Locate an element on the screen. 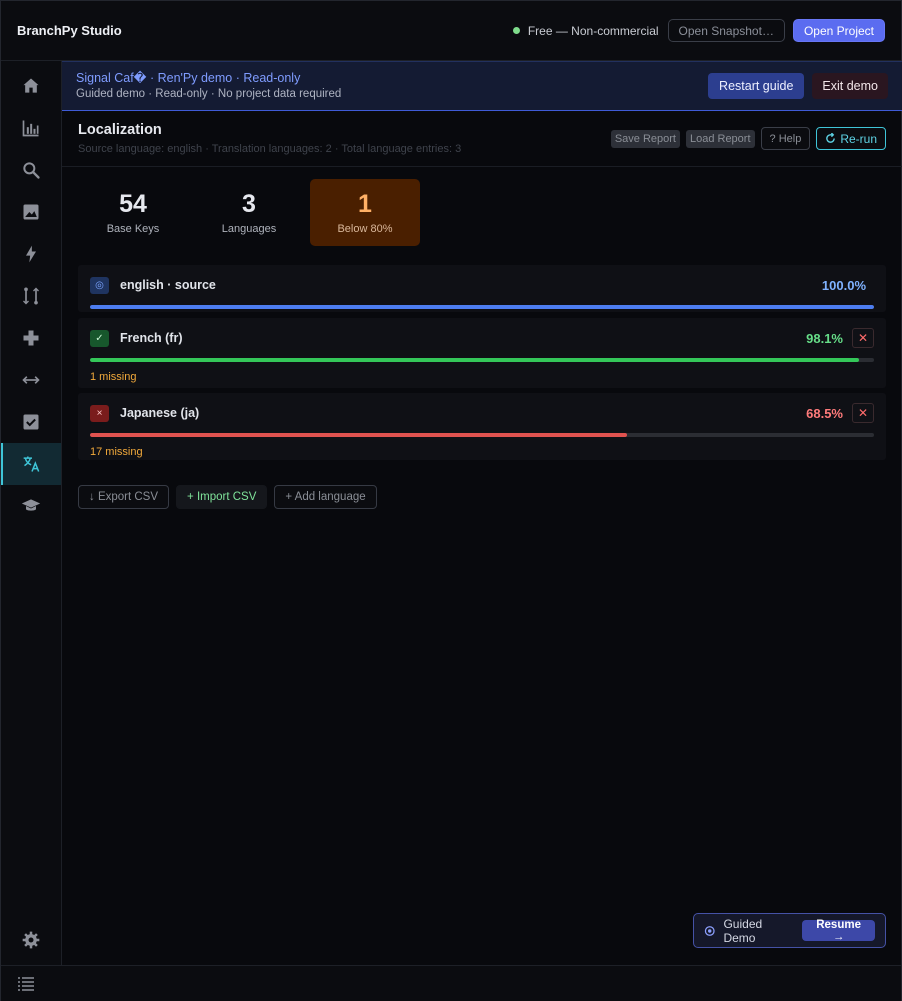 This screenshot has height=1001, width=902. branch-icon is located at coordinates (31, 296).